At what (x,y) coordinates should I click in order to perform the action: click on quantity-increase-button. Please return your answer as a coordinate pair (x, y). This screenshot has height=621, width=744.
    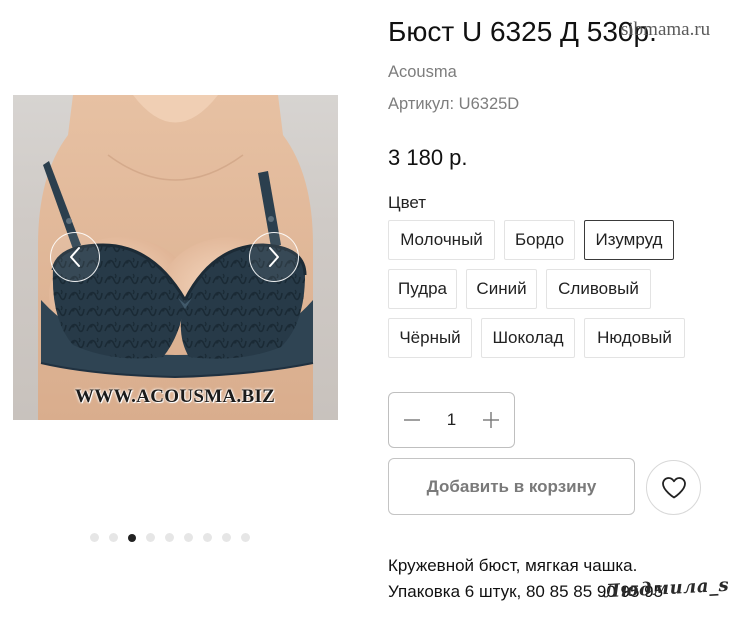
    Looking at the image, I should click on (491, 420).